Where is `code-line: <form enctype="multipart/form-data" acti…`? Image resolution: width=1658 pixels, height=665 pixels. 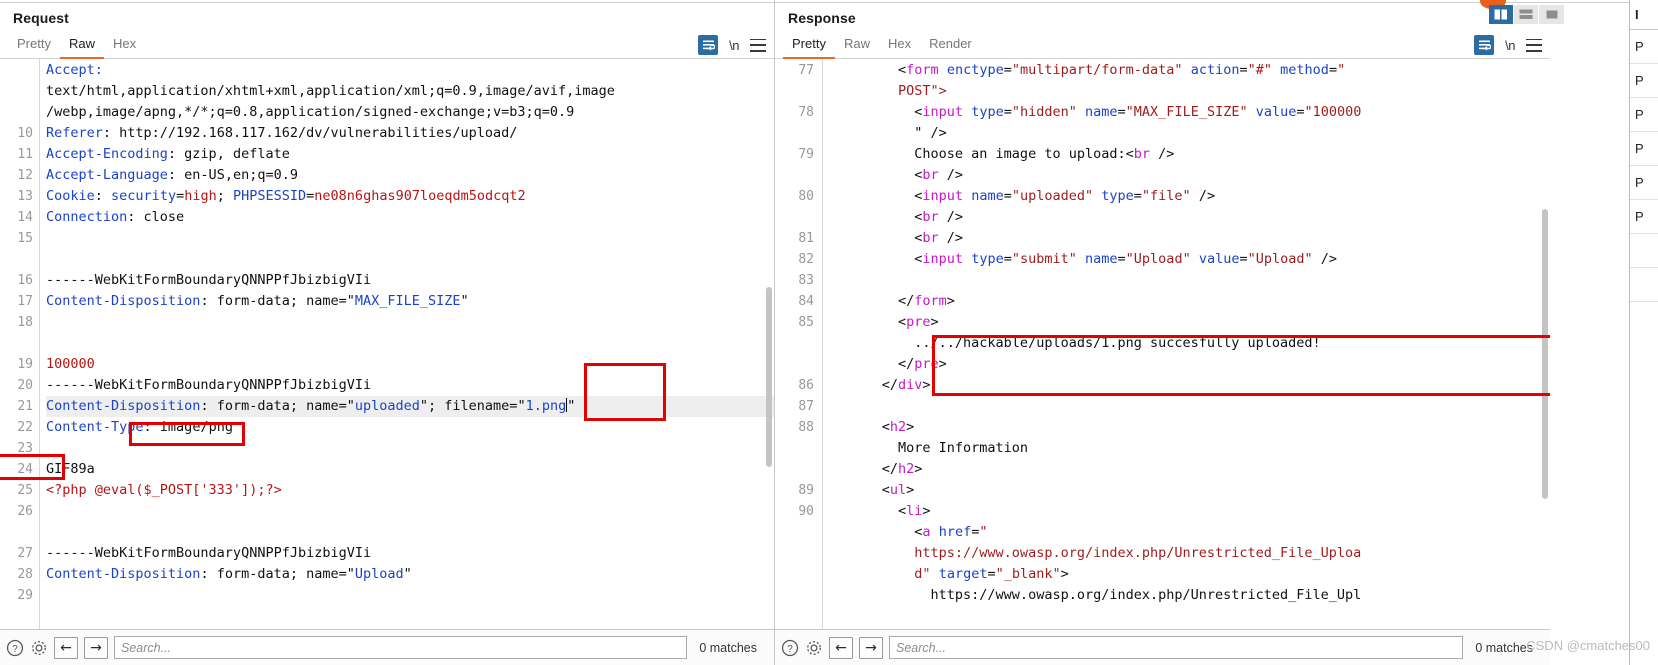 code-line: <form enctype="multipart/form-data" acti… is located at coordinates (1191, 70).